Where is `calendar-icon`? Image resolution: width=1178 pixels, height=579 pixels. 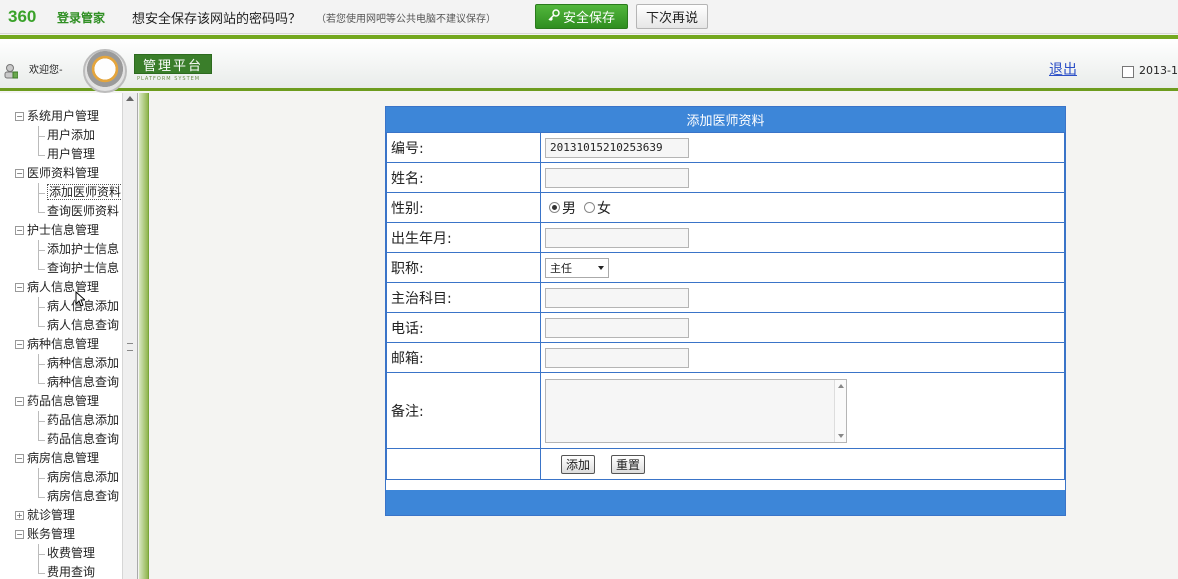
calendar-icon is located at coordinates (1128, 72).